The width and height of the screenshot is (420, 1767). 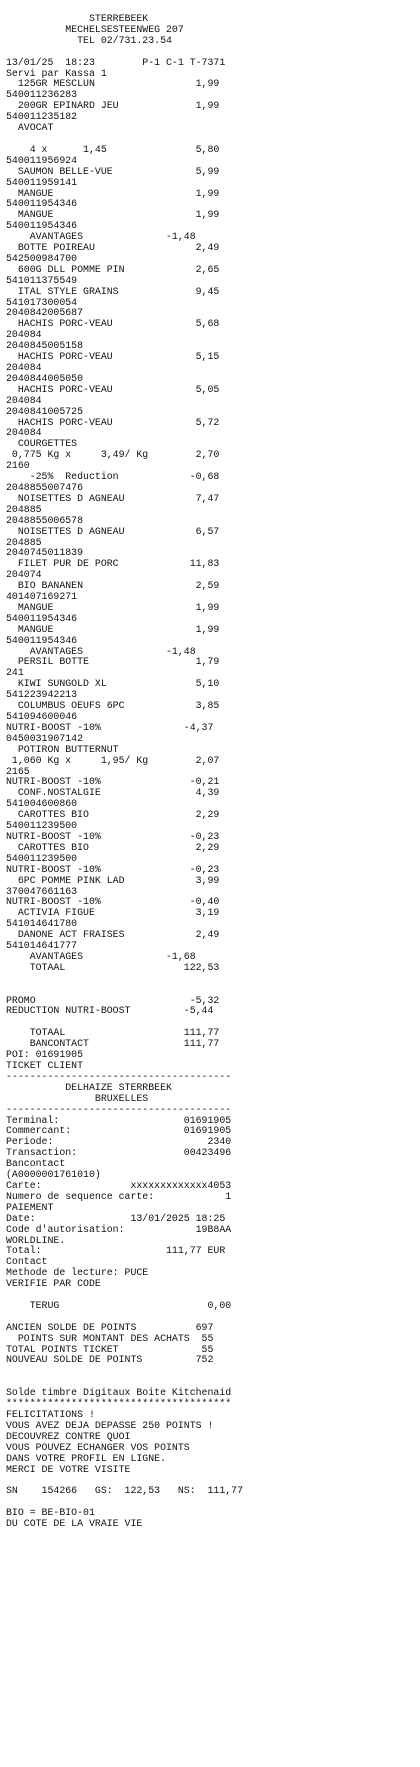 What do you see at coordinates (119, 1229) in the screenshot?
I see `receipt-line: Code d'autorisation: 19B8AA` at bounding box center [119, 1229].